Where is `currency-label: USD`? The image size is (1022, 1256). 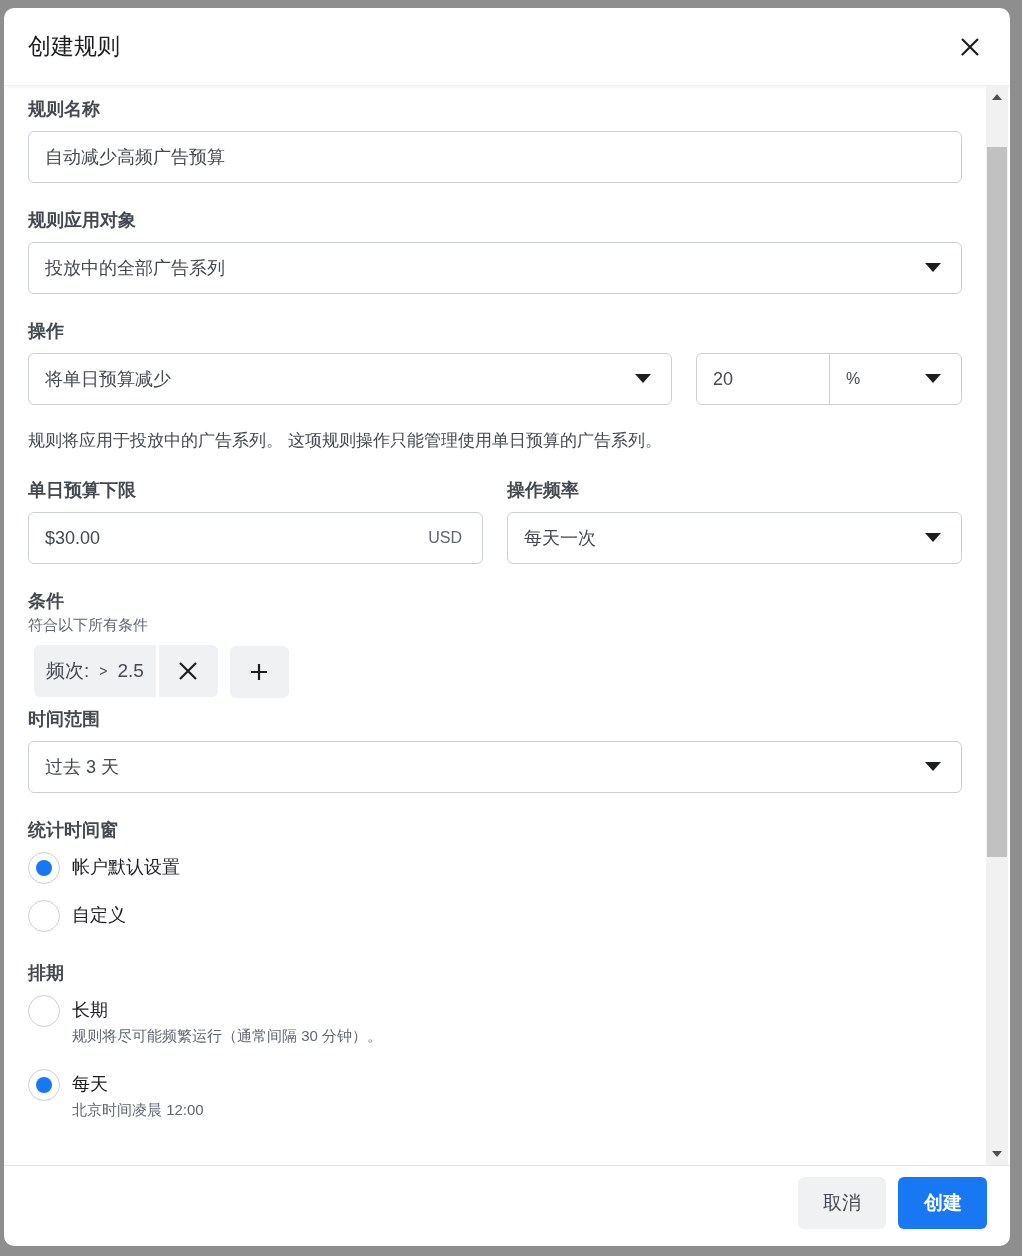 currency-label: USD is located at coordinates (445, 538).